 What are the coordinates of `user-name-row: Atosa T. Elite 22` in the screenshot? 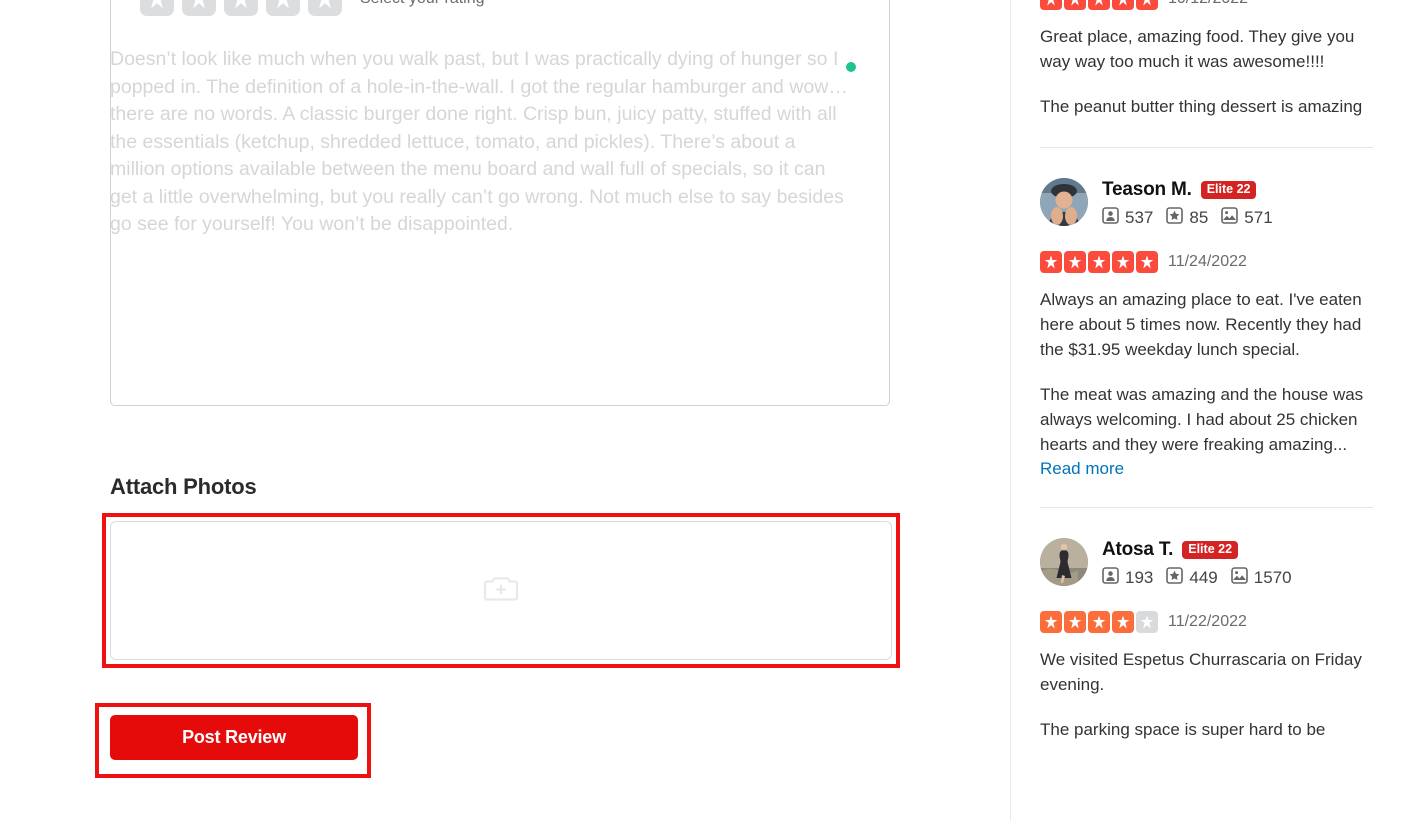 It's located at (1197, 550).